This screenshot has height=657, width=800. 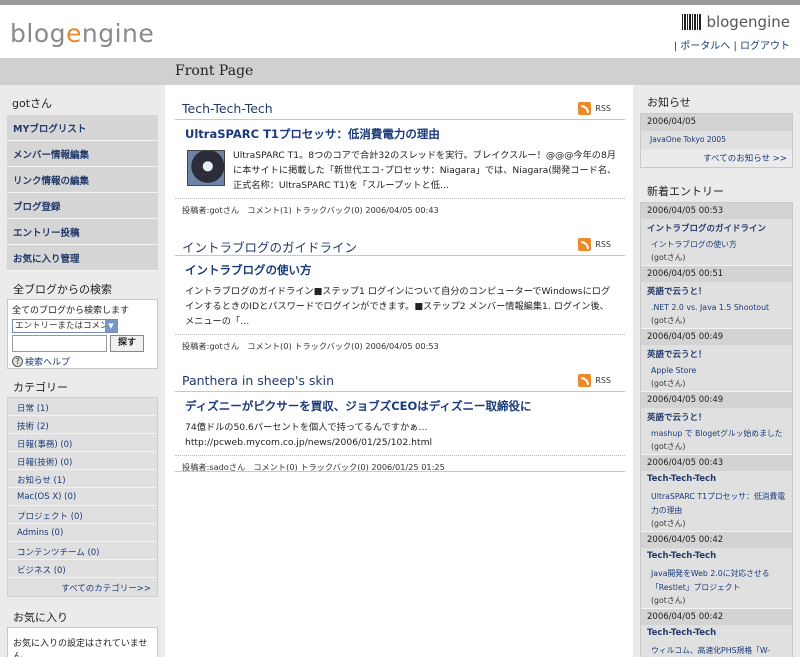 I want to click on category-item: プロジェクト (0), so click(x=82, y=515).